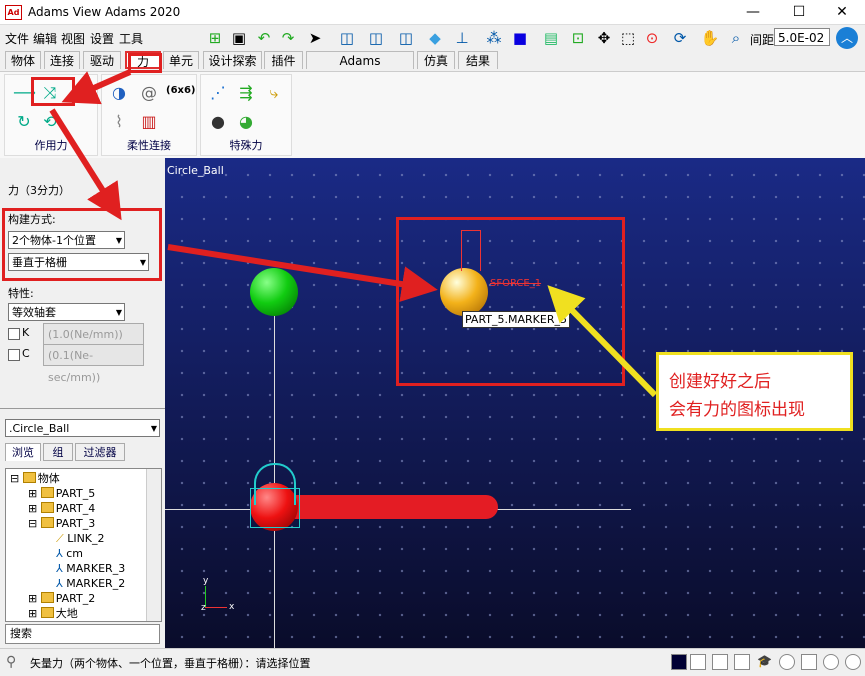  I want to click on info-icon, so click(787, 662).